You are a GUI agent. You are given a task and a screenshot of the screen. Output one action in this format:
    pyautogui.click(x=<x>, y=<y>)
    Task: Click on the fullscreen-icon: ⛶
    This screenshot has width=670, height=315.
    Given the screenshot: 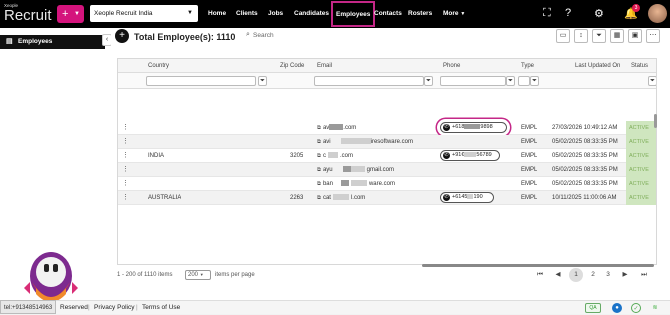 What is the action you would take?
    pyautogui.click(x=547, y=13)
    